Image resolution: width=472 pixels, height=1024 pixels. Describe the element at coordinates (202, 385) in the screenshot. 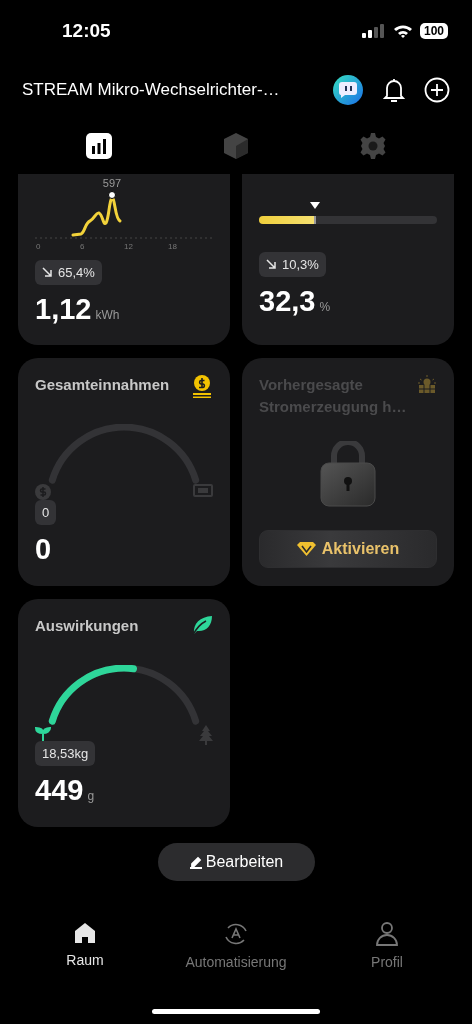

I see `coin-stack-icon` at that location.